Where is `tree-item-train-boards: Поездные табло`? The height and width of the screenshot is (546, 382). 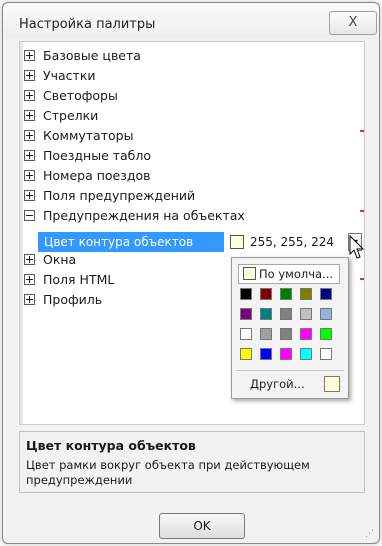 tree-item-train-boards: Поездные табло is located at coordinates (87, 156).